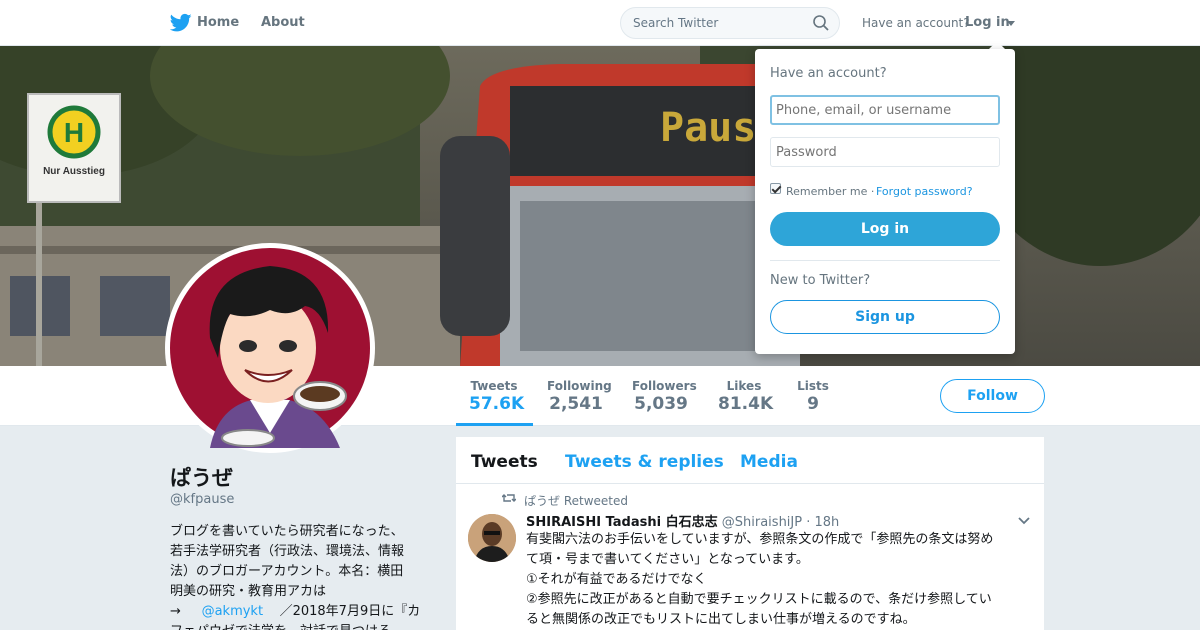  I want to click on avatar-illustration, so click(270, 348).